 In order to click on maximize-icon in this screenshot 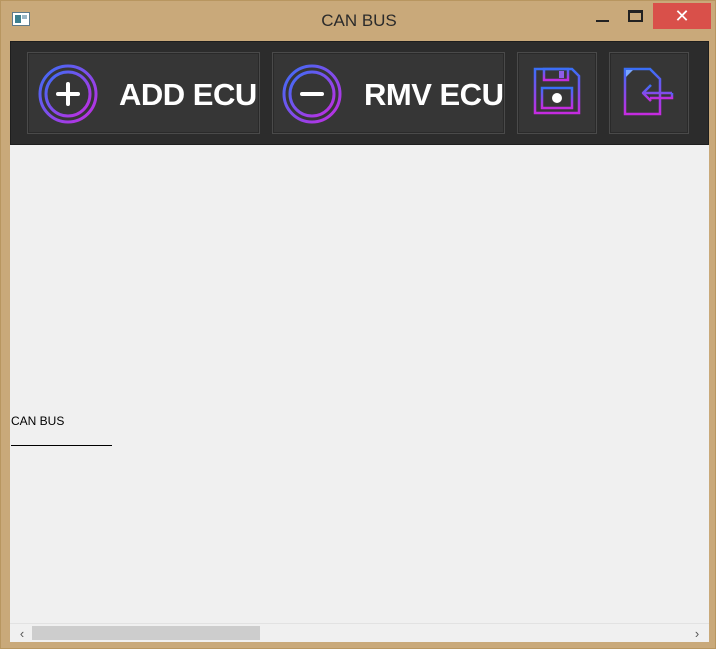, I will do `click(635, 16)`.